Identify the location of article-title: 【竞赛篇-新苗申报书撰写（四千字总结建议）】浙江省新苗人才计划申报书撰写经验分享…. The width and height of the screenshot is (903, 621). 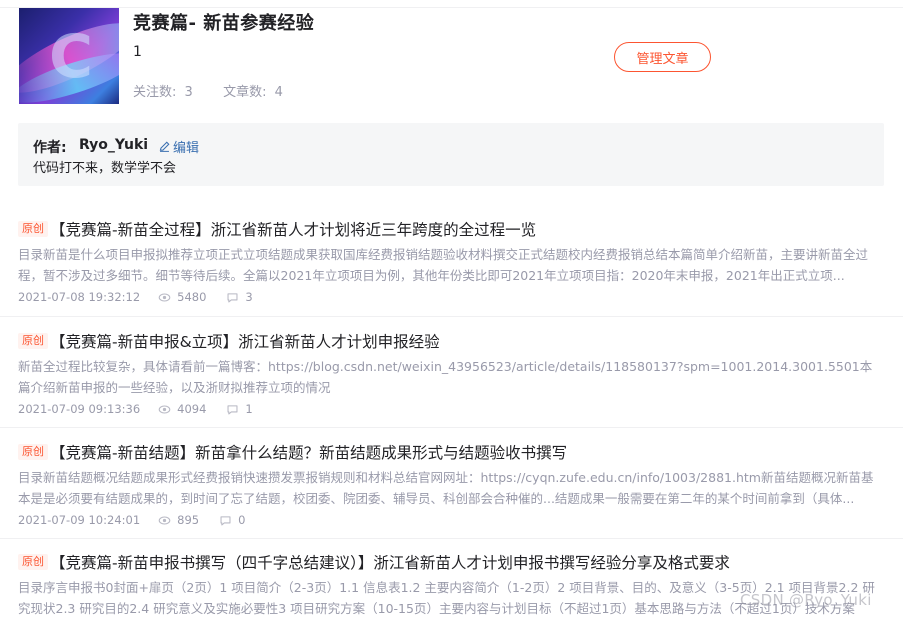
(390, 562).